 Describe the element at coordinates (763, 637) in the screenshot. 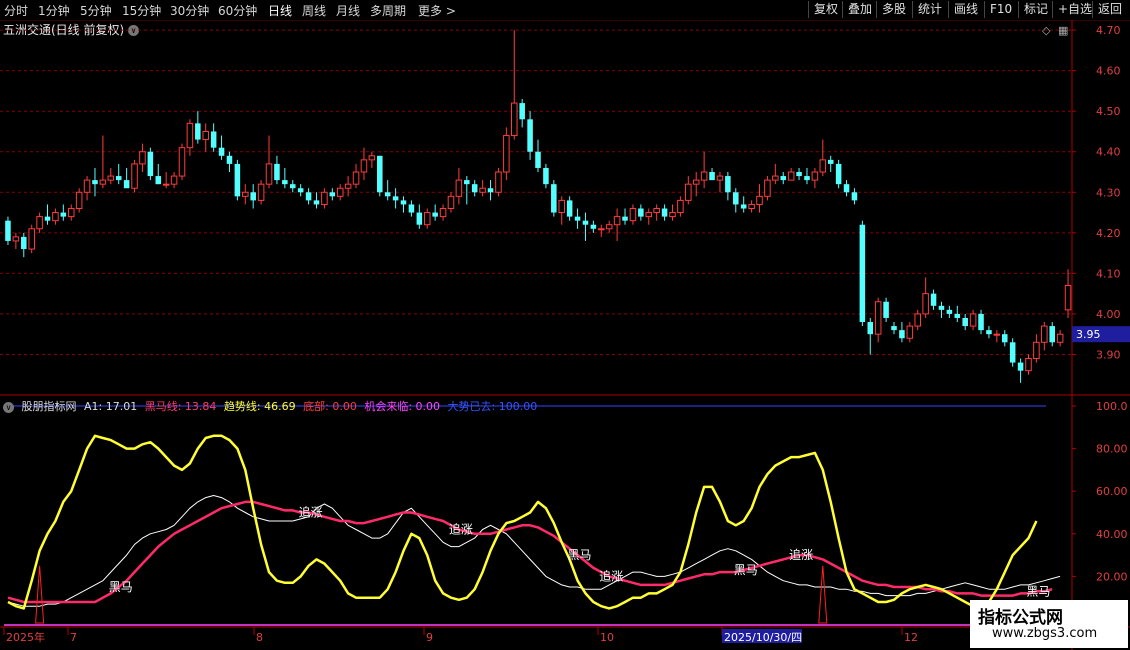

I see `date-label: 2025/10/30/四` at that location.